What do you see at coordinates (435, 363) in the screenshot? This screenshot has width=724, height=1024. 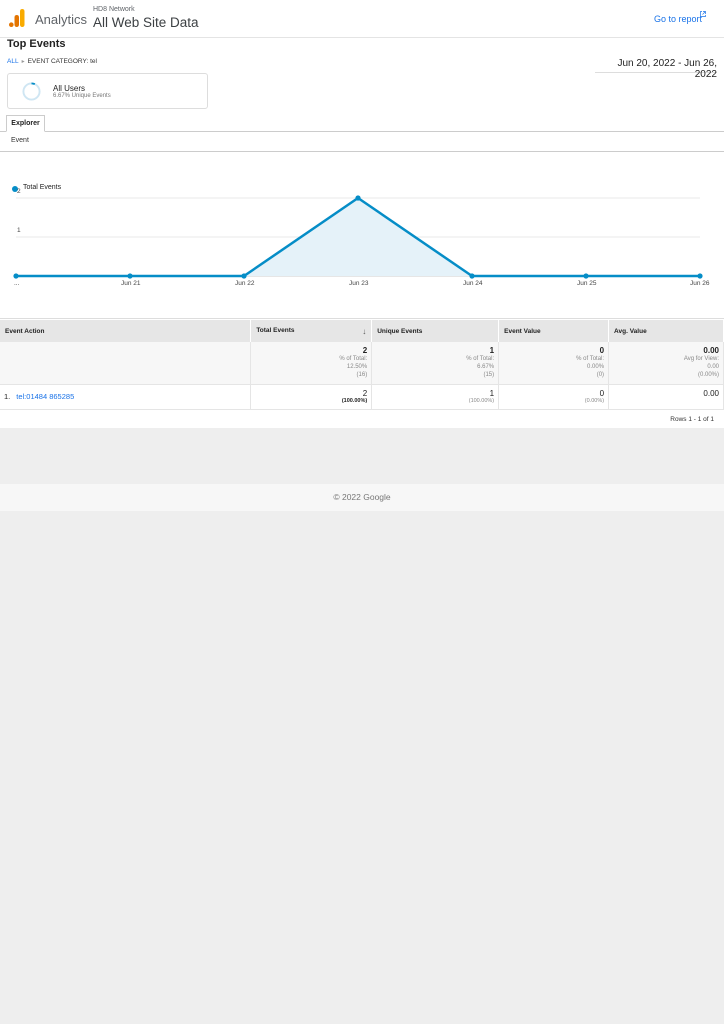 I see `summary-unique-events: 1 % of Total: 6.67% (15)` at bounding box center [435, 363].